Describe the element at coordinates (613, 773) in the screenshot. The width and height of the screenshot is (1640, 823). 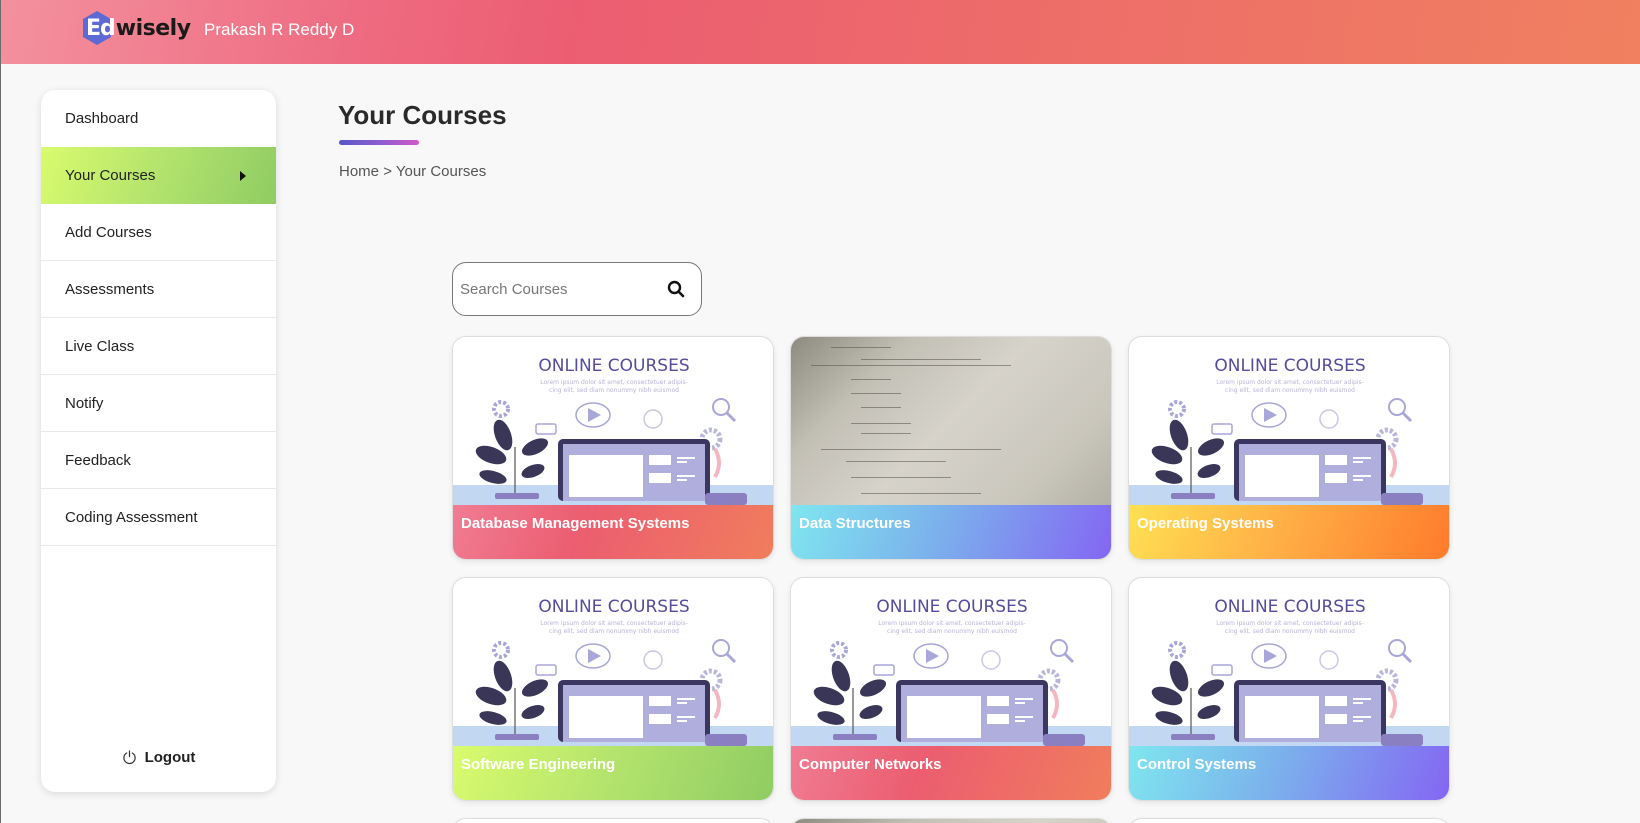
I see `course-title: Software Engineering` at that location.